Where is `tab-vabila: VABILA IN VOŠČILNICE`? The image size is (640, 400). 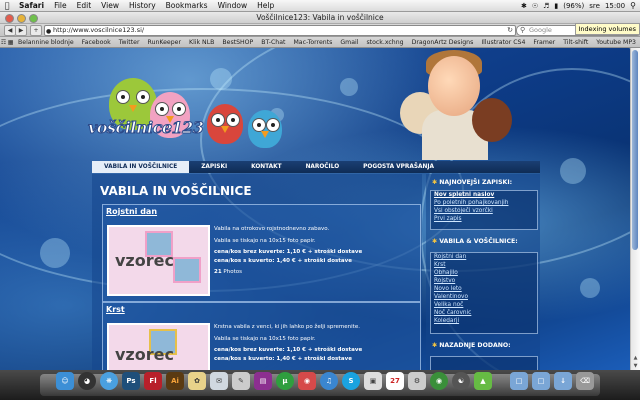
tab-vabila: VABILA IN VOŠČILNICE is located at coordinates (141, 167).